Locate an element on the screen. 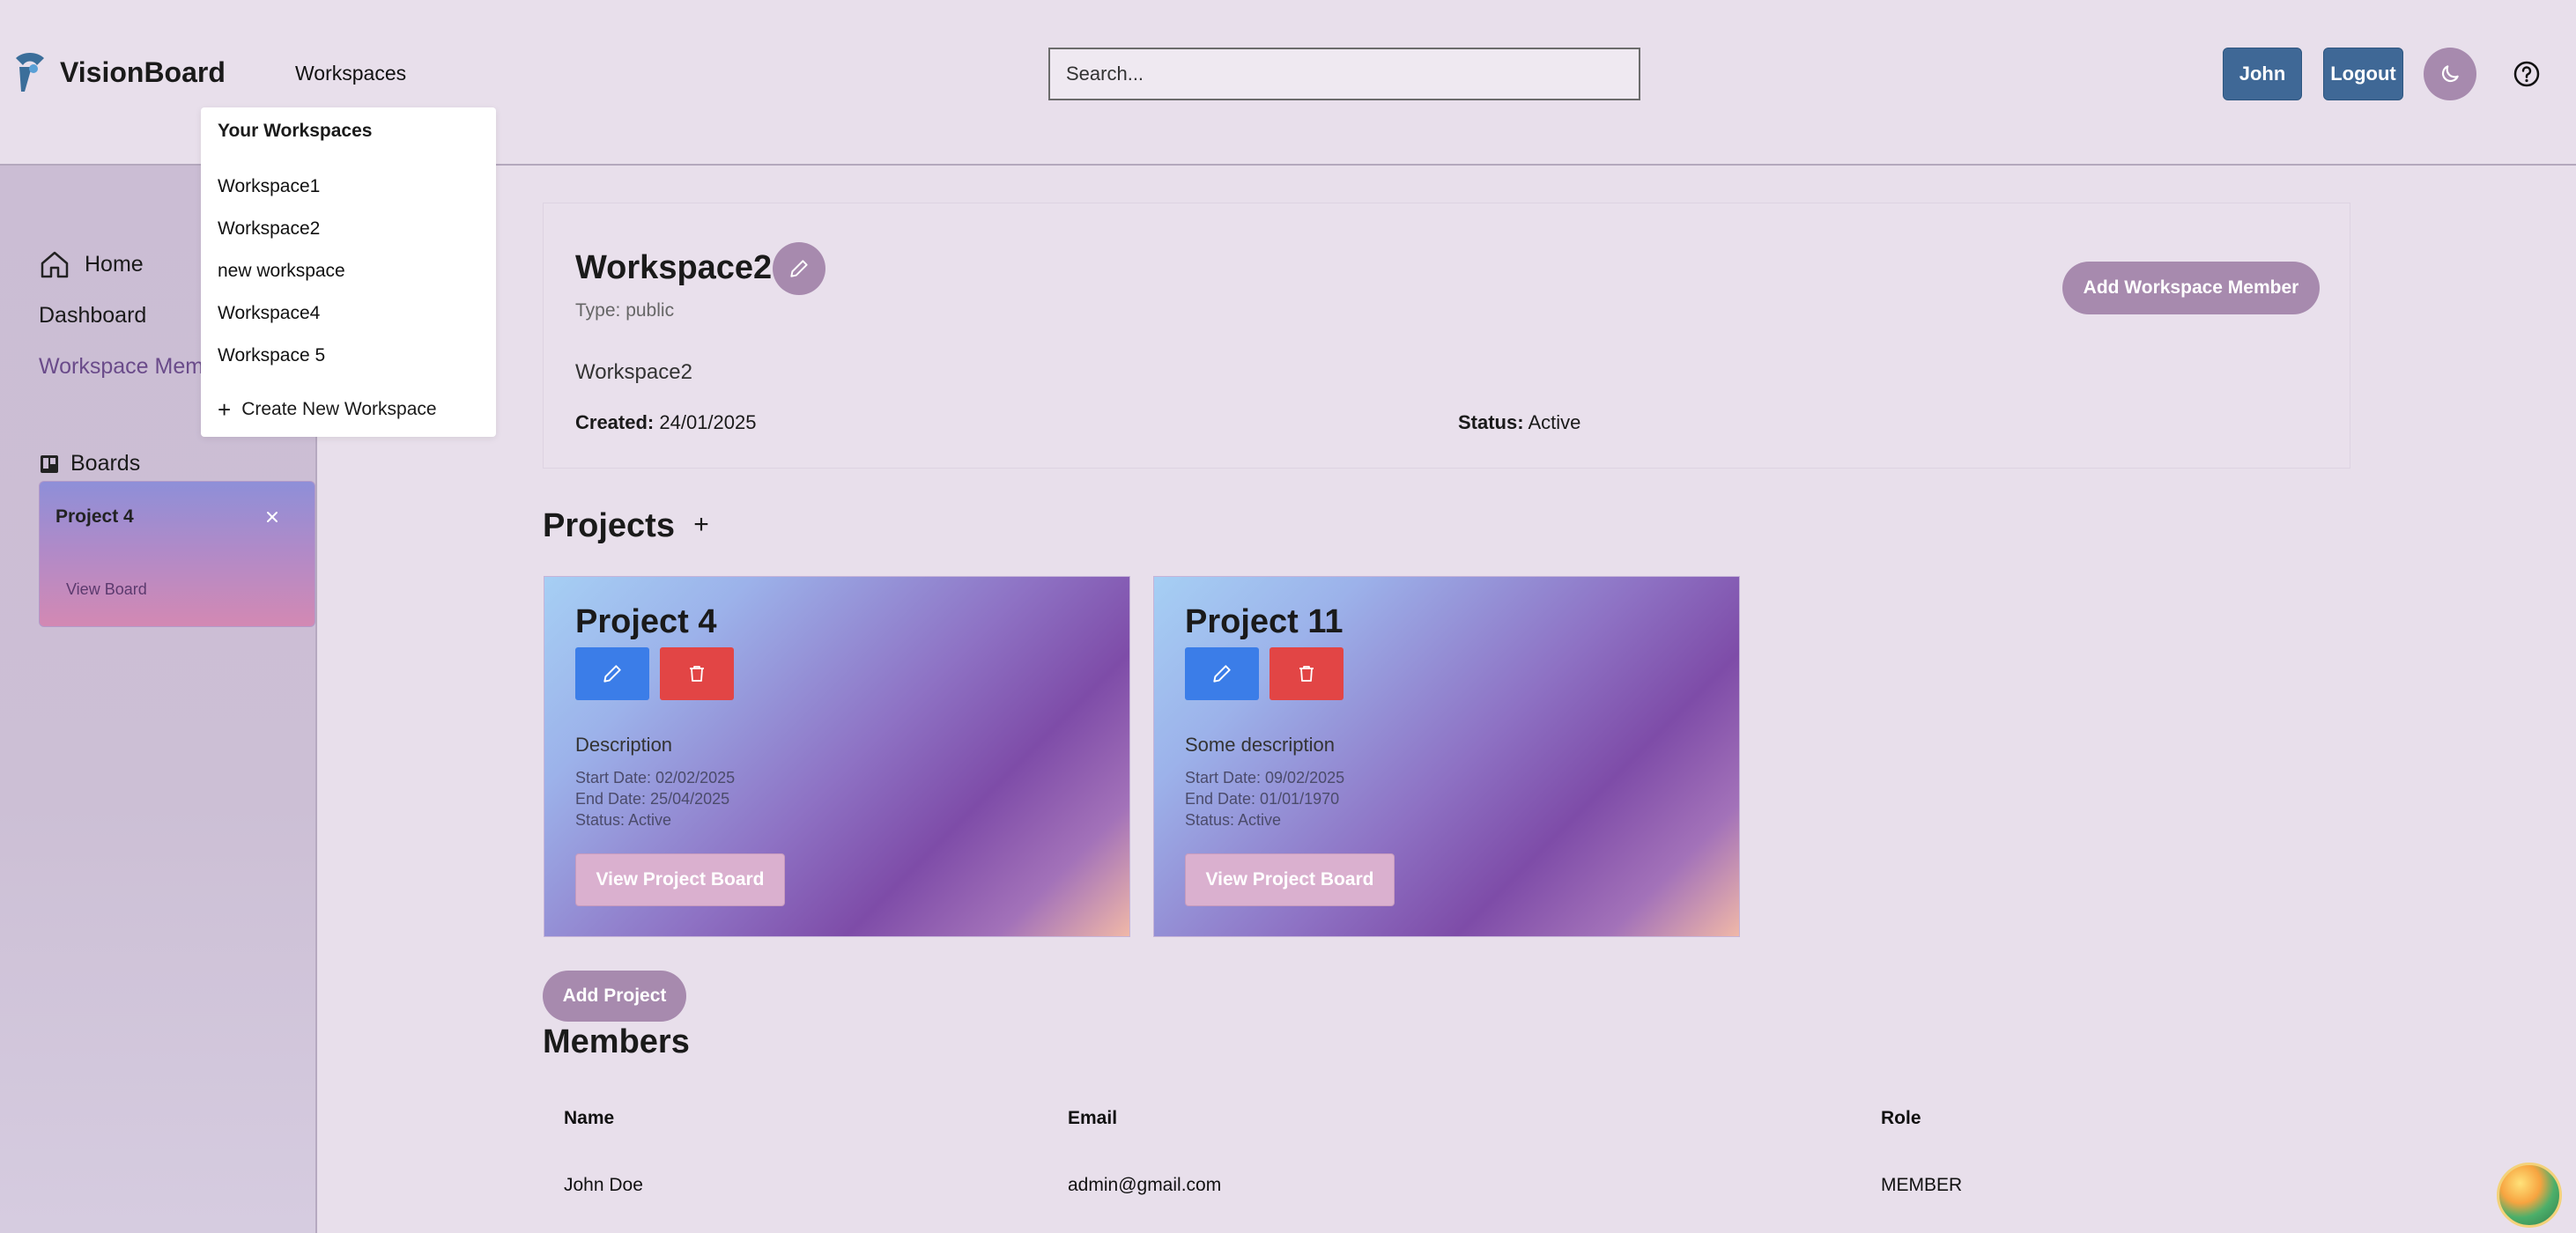 Image resolution: width=2576 pixels, height=1233 pixels. close-icon is located at coordinates (272, 517).